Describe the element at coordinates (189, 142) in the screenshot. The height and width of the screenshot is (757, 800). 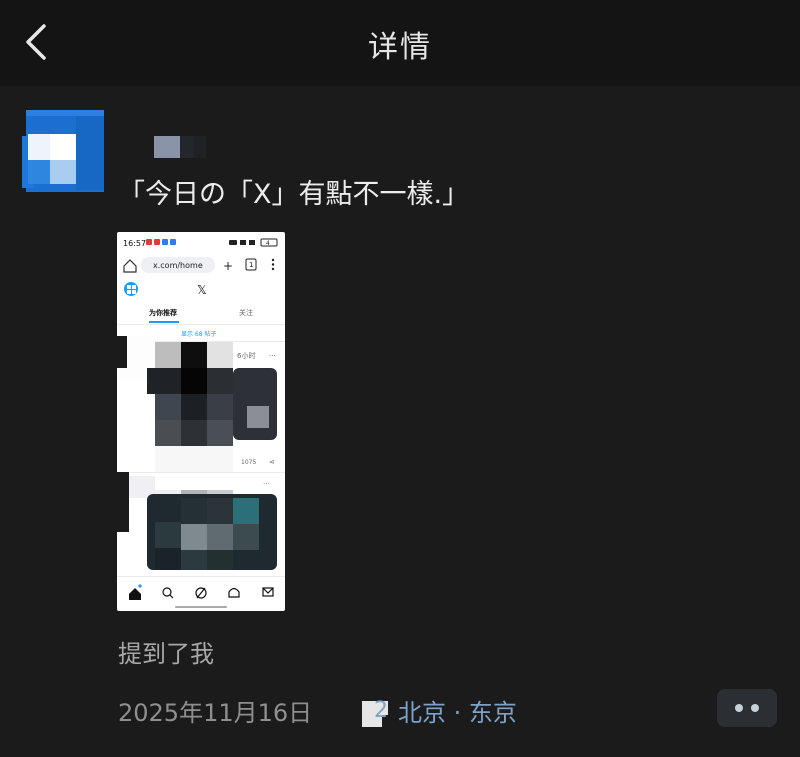
I see `username-redacted` at that location.